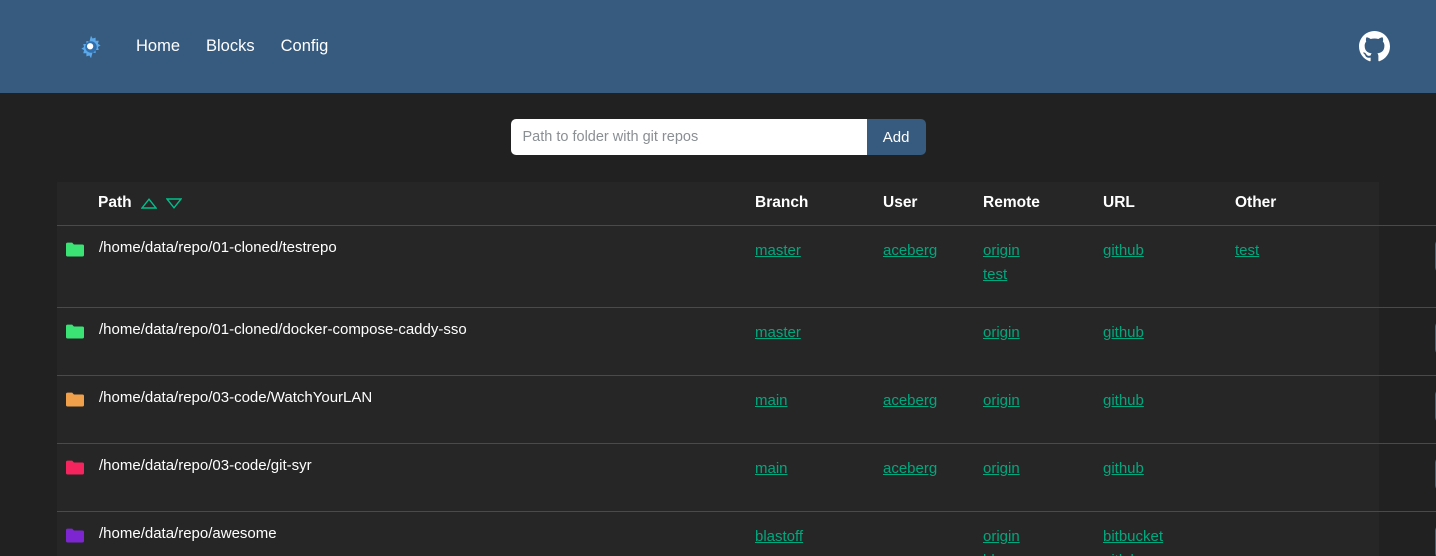 The image size is (1436, 556). Describe the element at coordinates (115, 202) in the screenshot. I see `column-header-path-label: Path` at that location.